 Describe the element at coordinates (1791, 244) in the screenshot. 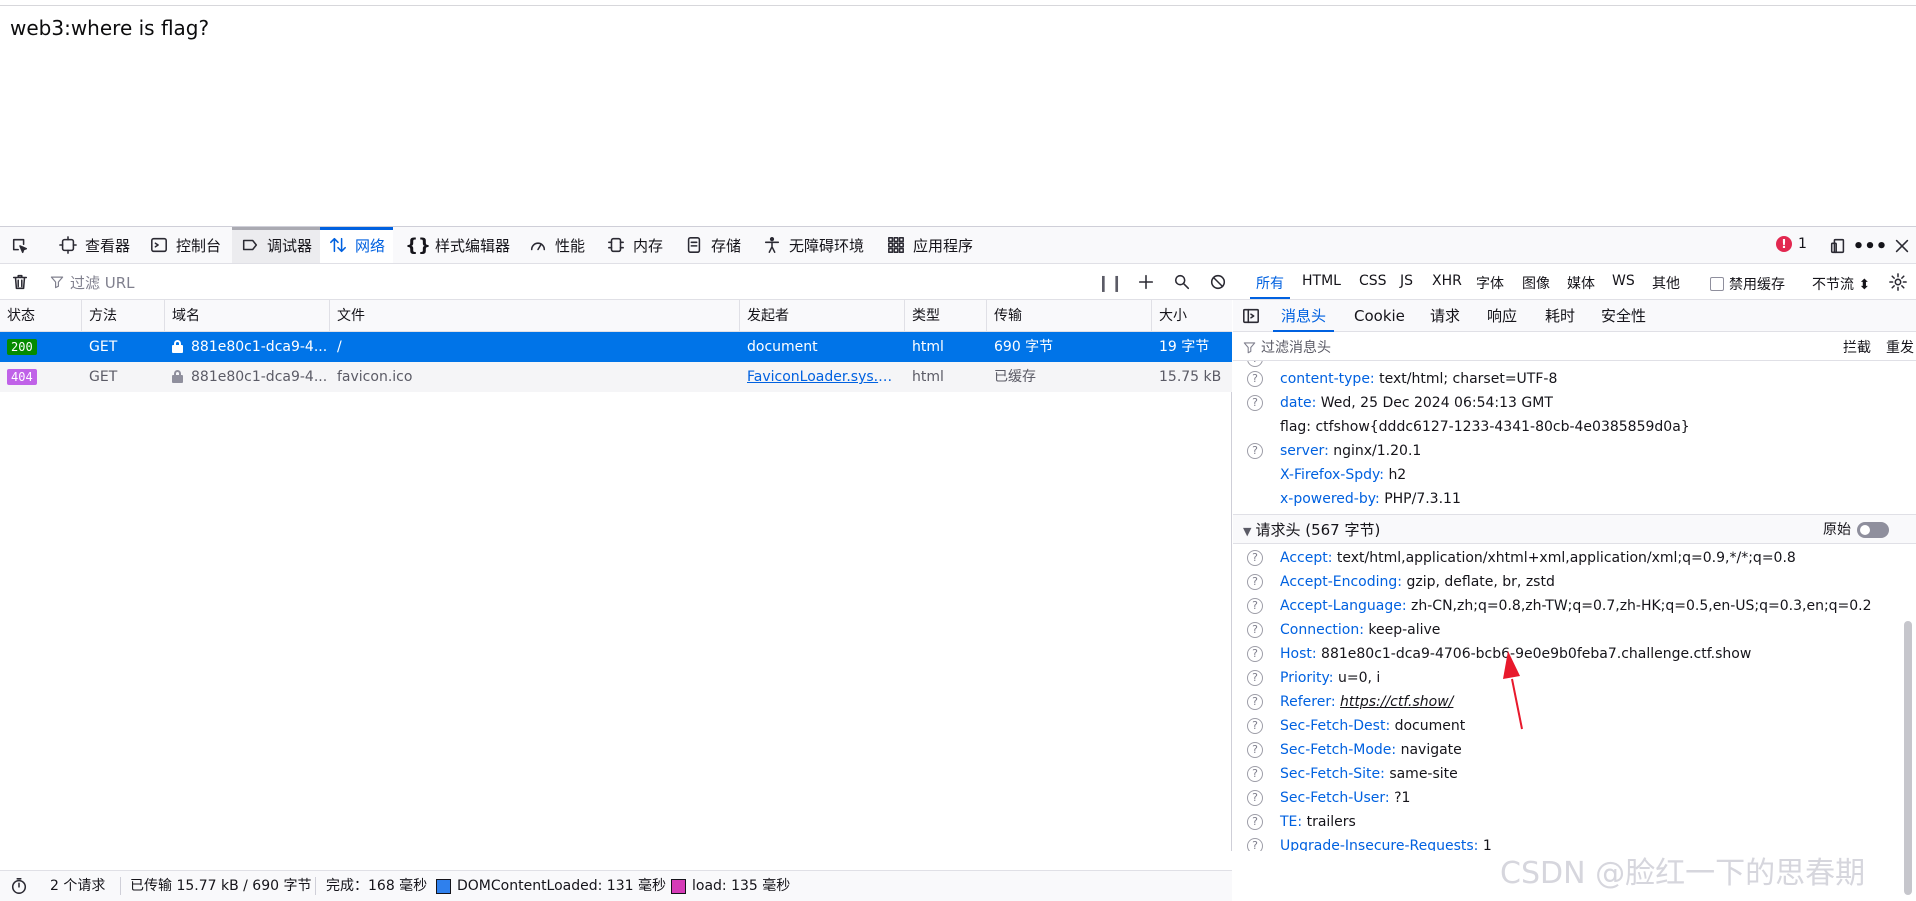

I see `error-count-badge: ! 1` at that location.